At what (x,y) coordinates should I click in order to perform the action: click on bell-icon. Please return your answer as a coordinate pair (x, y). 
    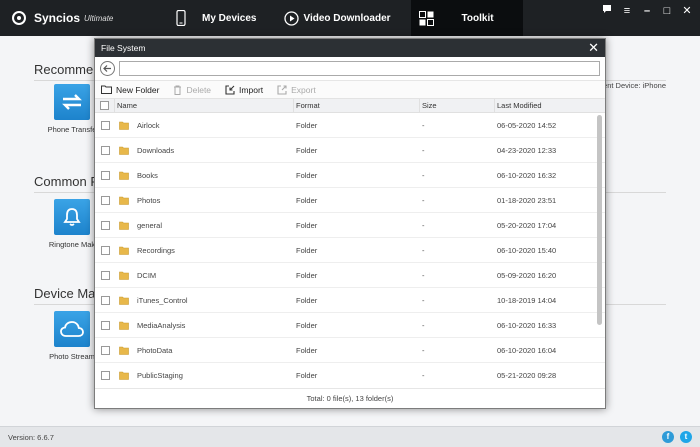
    Looking at the image, I should click on (72, 217).